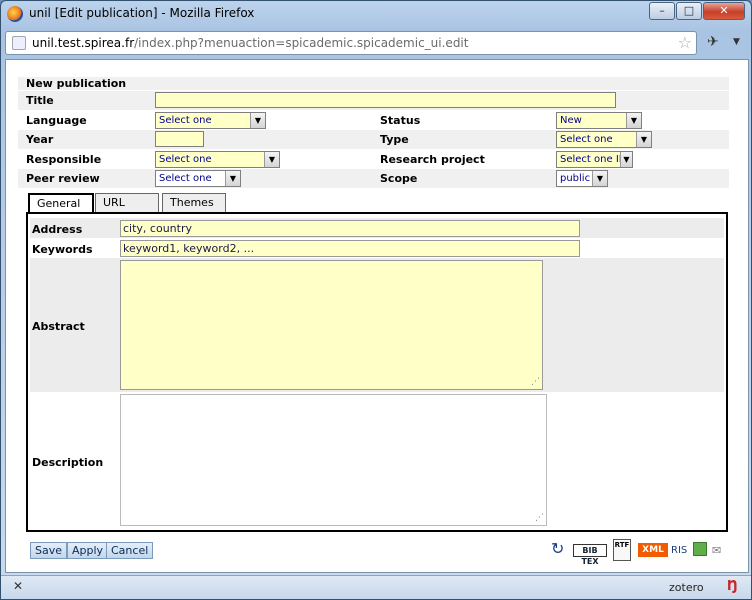  Describe the element at coordinates (350, 228) in the screenshot. I see `address-input: city, country` at that location.